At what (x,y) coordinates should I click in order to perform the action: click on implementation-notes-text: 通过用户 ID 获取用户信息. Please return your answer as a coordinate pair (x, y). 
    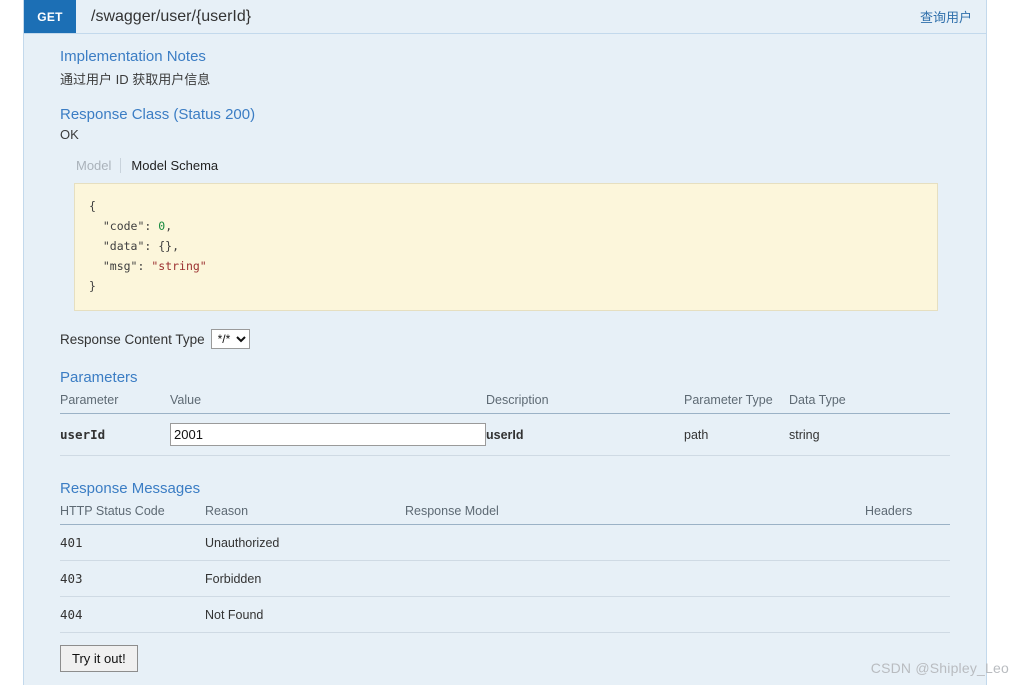
    Looking at the image, I should click on (135, 79).